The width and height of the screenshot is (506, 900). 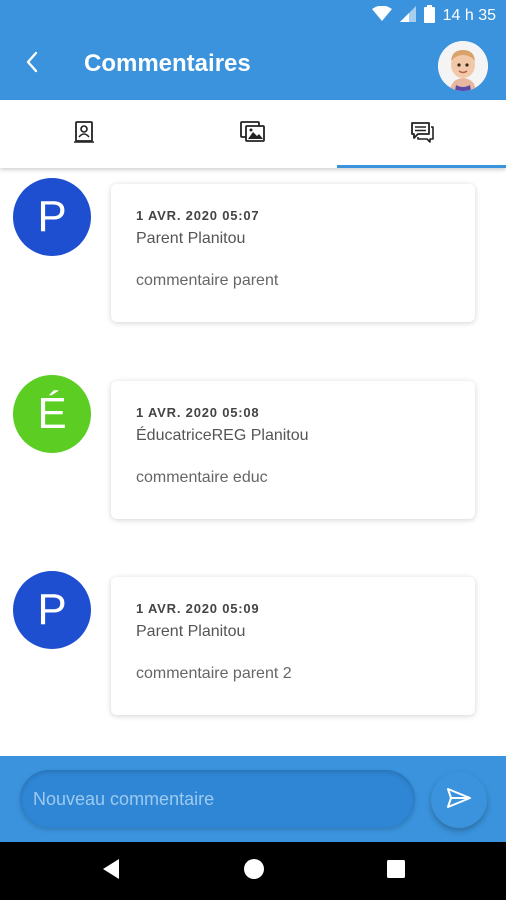 I want to click on tab-gallery, so click(x=253, y=134).